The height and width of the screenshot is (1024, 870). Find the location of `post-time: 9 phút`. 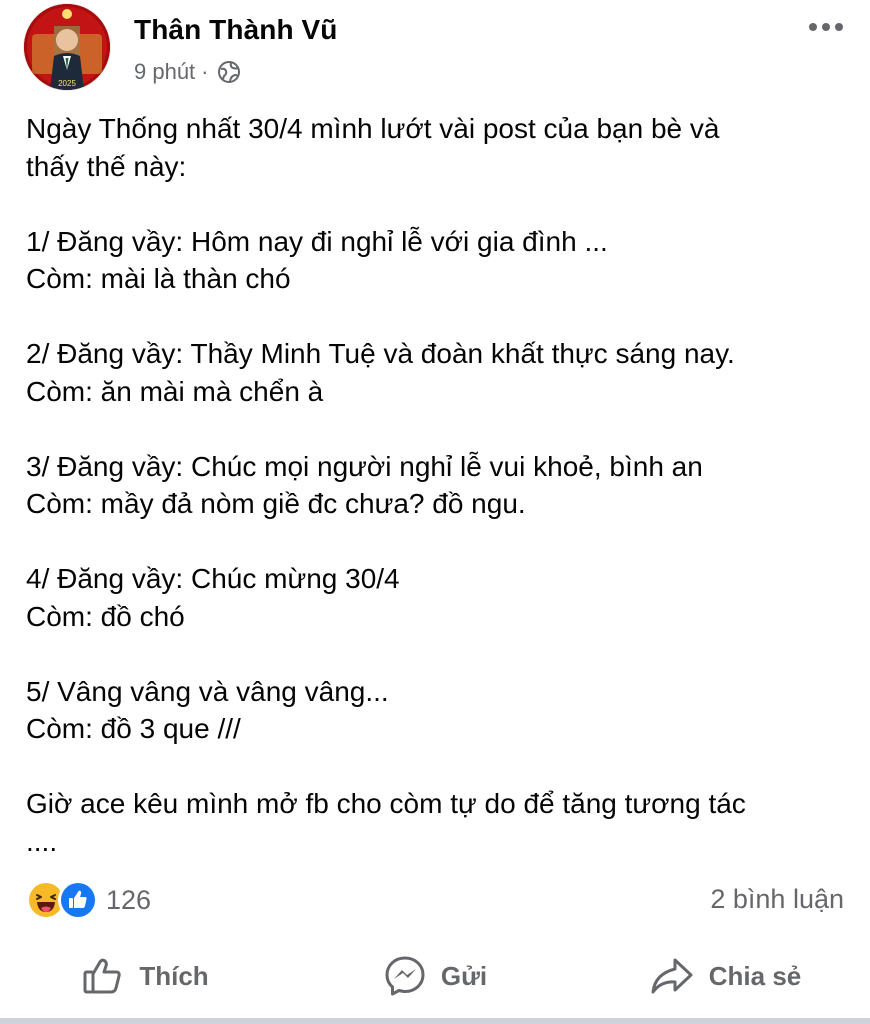

post-time: 9 phút is located at coordinates (164, 72).